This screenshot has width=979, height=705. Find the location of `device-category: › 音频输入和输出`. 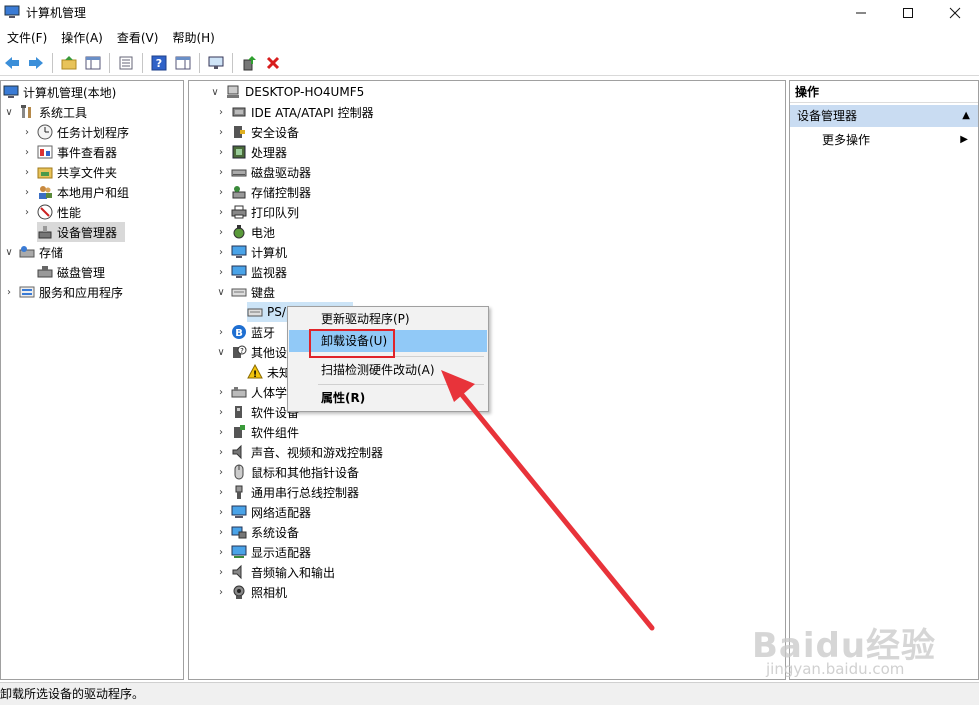

device-category: › 音频输入和输出 is located at coordinates (275, 572).